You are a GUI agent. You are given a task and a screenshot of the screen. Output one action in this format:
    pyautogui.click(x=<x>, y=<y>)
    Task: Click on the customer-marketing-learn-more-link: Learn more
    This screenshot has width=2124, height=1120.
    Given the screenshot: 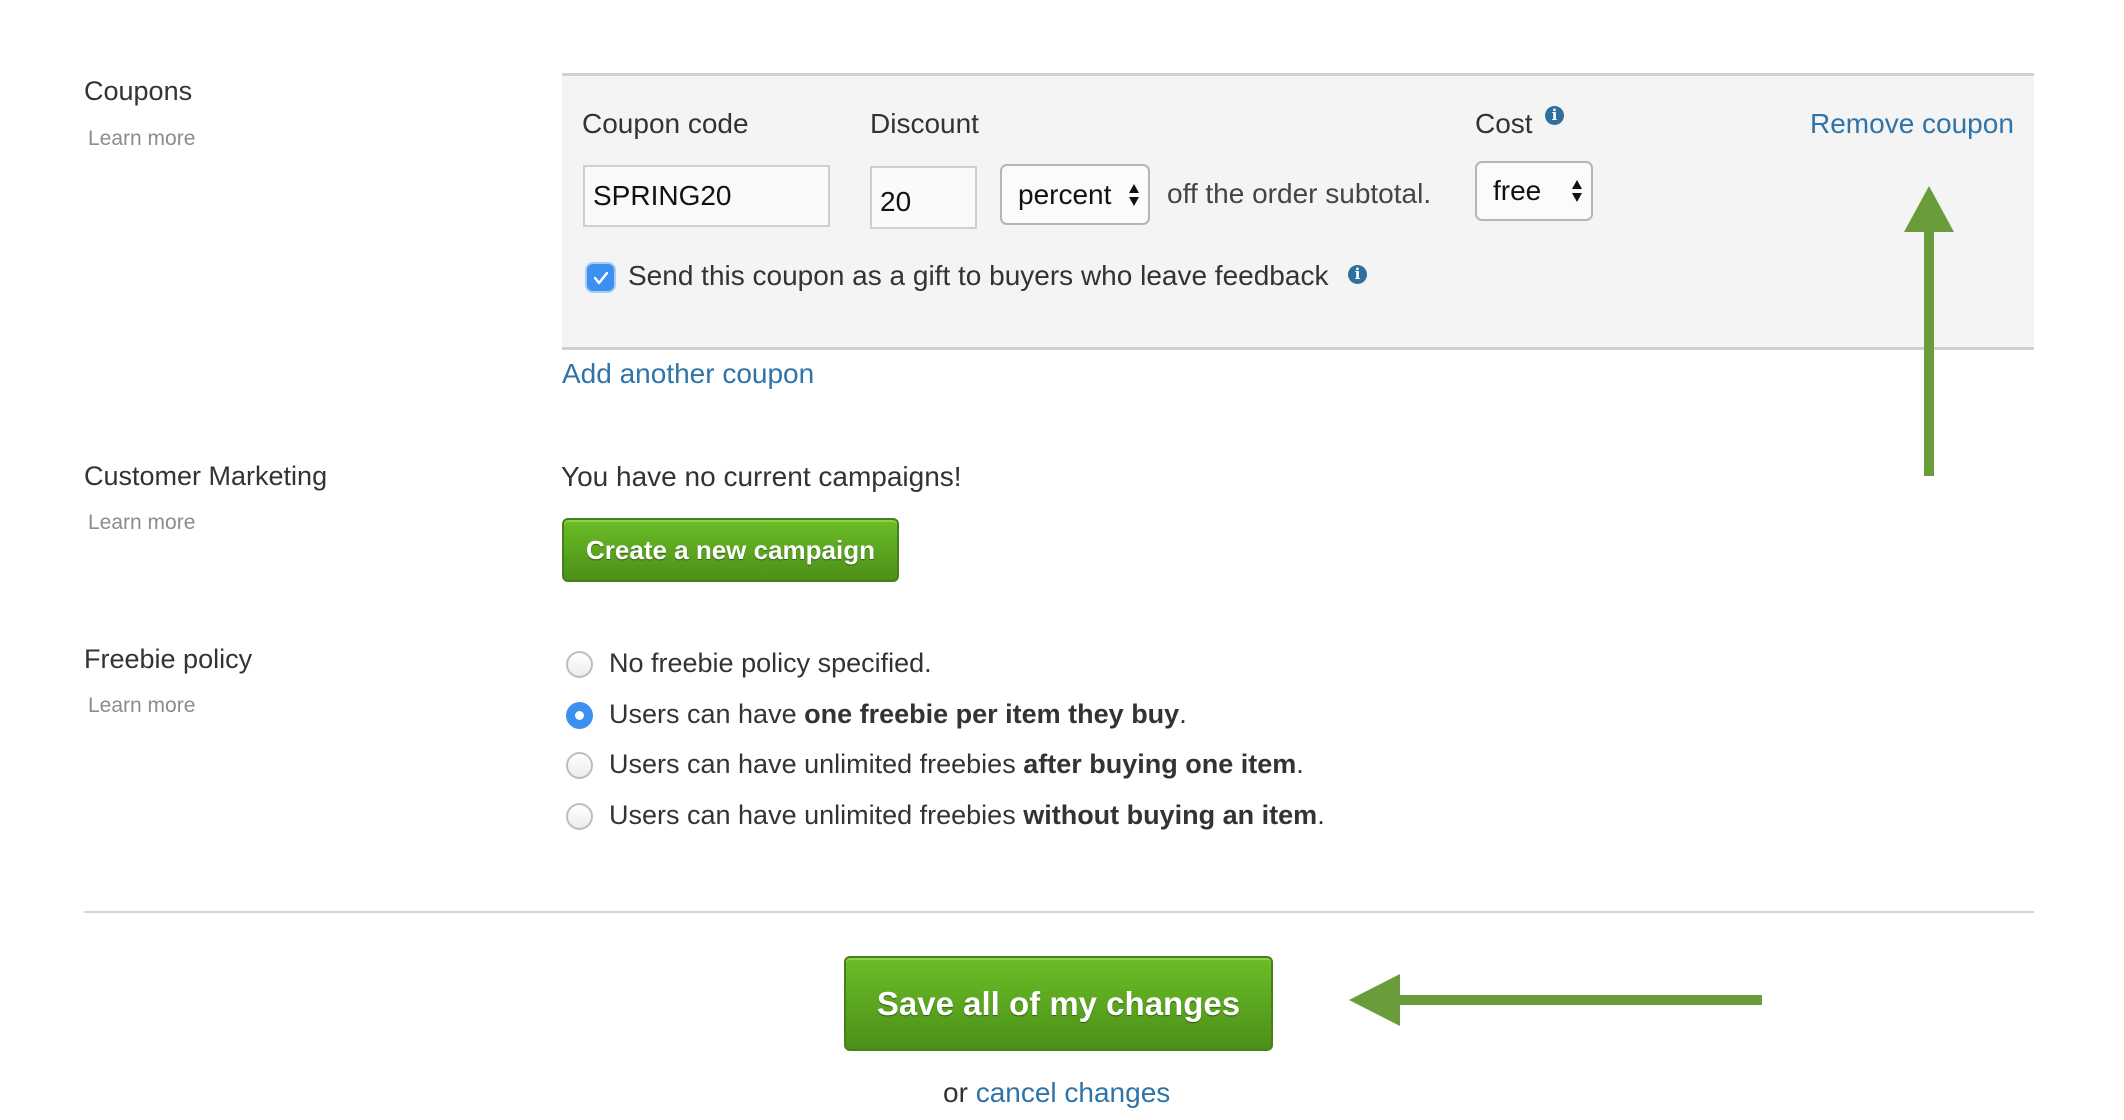 What is the action you would take?
    pyautogui.click(x=141, y=523)
    